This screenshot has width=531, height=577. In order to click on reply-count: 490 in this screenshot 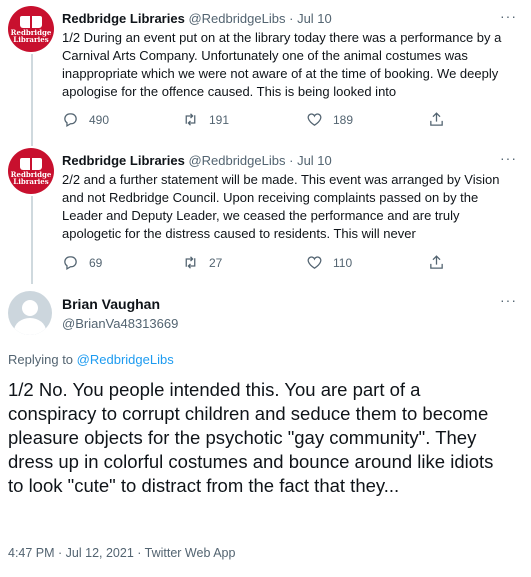, I will do `click(99, 119)`.